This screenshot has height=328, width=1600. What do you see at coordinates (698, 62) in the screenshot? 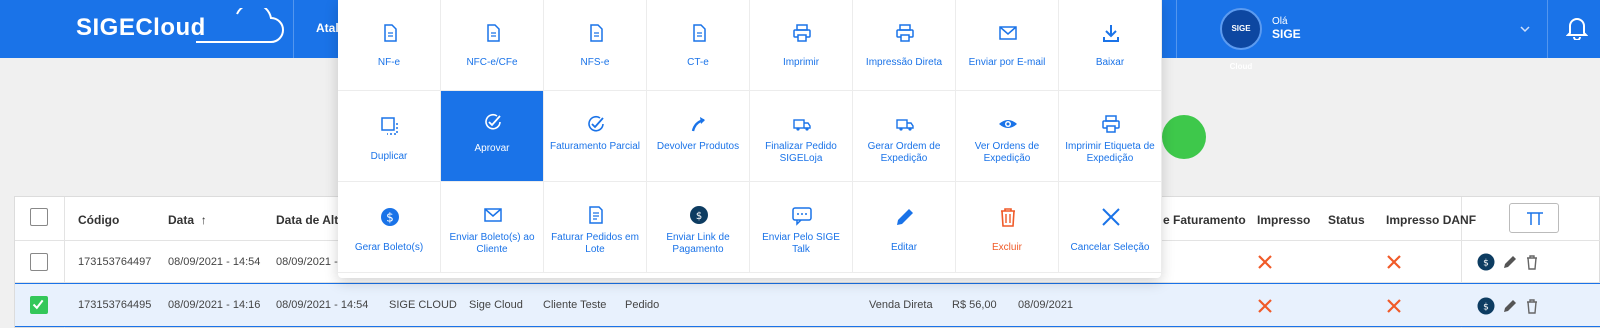
I see `menu-item-label: CT-e` at bounding box center [698, 62].